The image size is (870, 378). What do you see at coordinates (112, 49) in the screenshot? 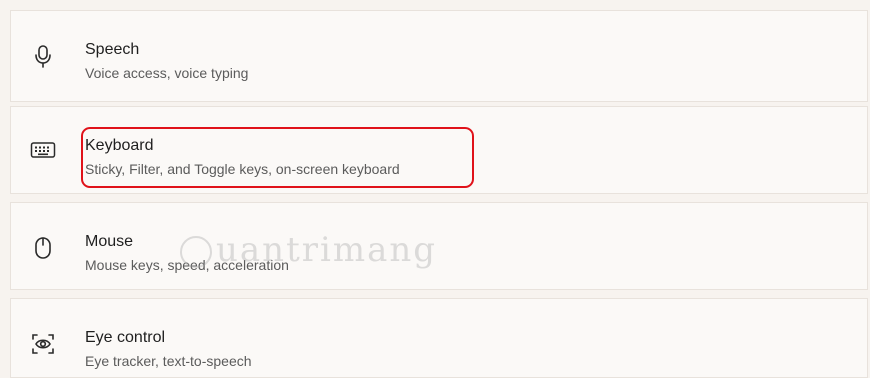
I see `speech-title: Speech` at bounding box center [112, 49].